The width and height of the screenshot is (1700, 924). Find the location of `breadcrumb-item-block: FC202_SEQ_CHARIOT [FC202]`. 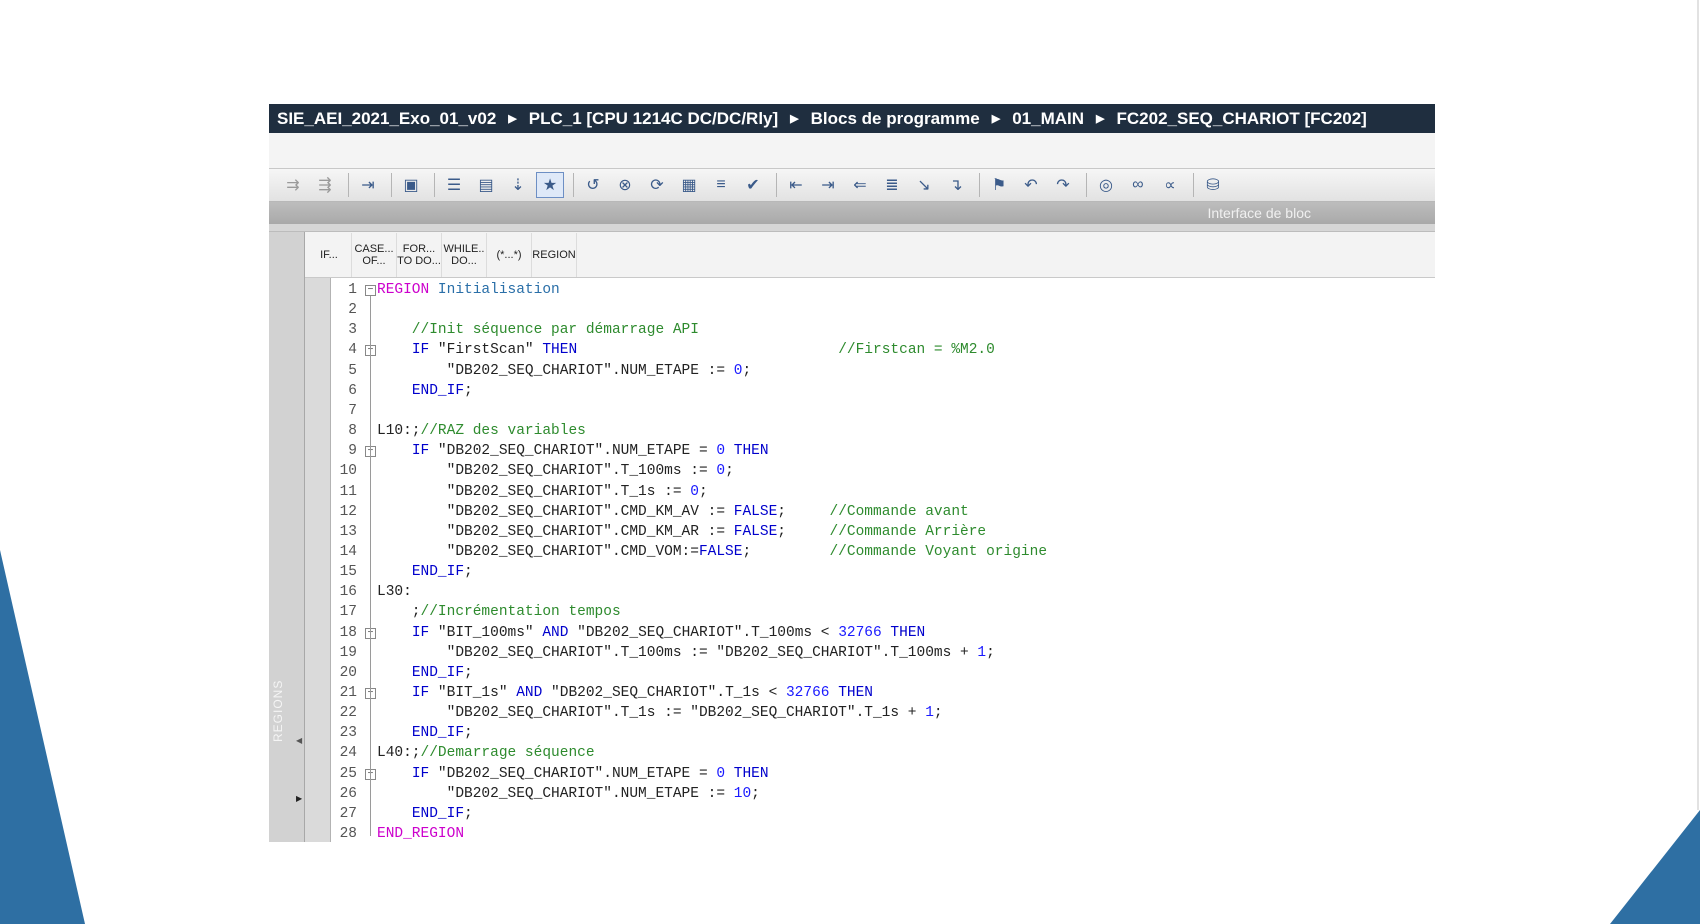

breadcrumb-item-block: FC202_SEQ_CHARIOT [FC202] is located at coordinates (1242, 119).